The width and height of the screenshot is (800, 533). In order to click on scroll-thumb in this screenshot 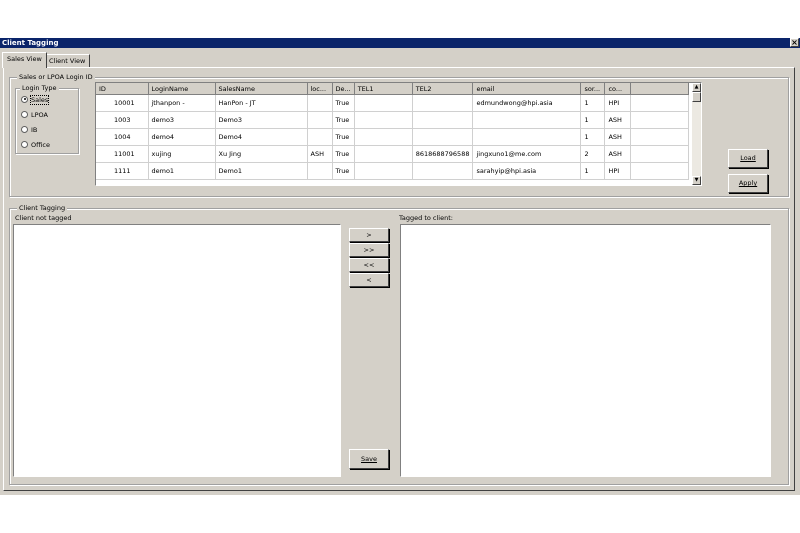, I will do `click(696, 97)`.